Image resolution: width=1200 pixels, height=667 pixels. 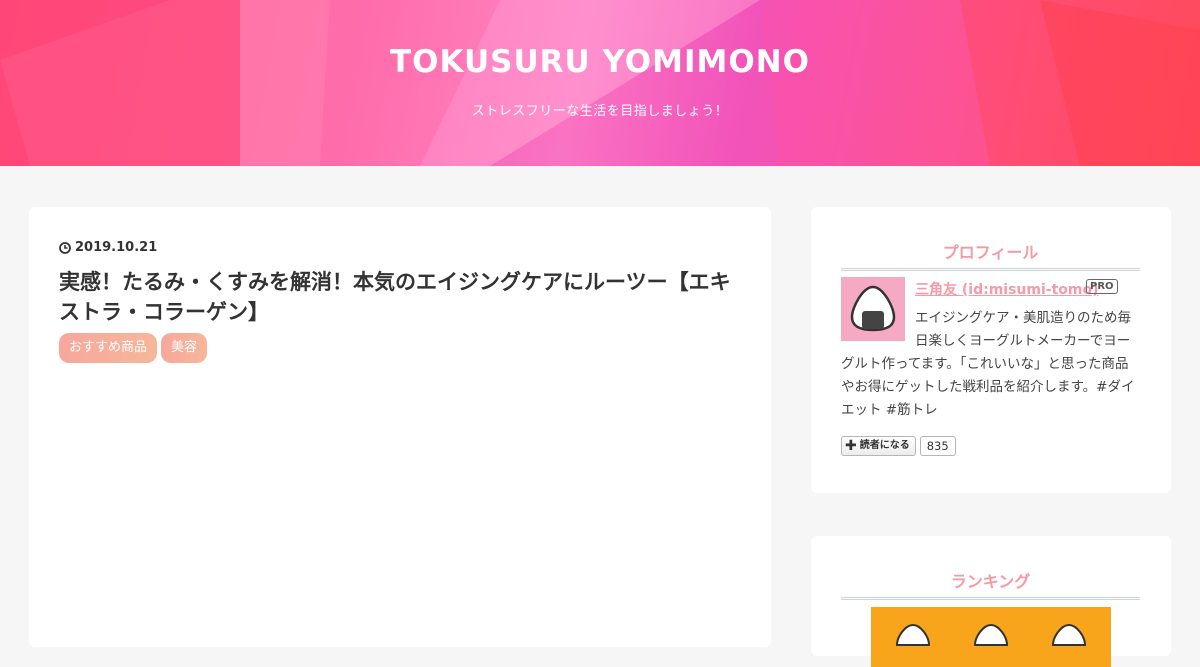 I want to click on subscribe-widget: ✚ 読者になる 835, so click(x=898, y=446).